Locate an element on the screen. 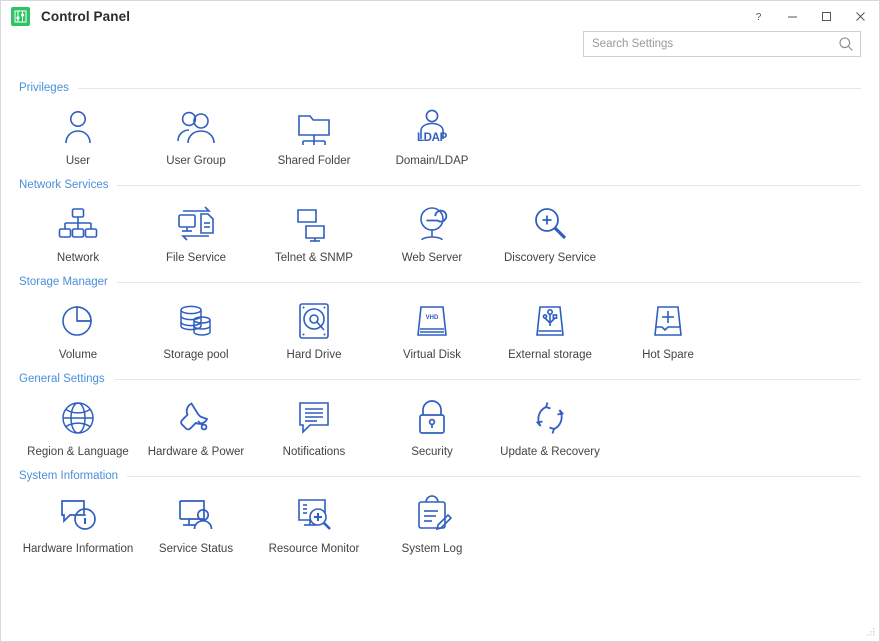 This screenshot has height=642, width=880. tile-label: Storage pool is located at coordinates (196, 355).